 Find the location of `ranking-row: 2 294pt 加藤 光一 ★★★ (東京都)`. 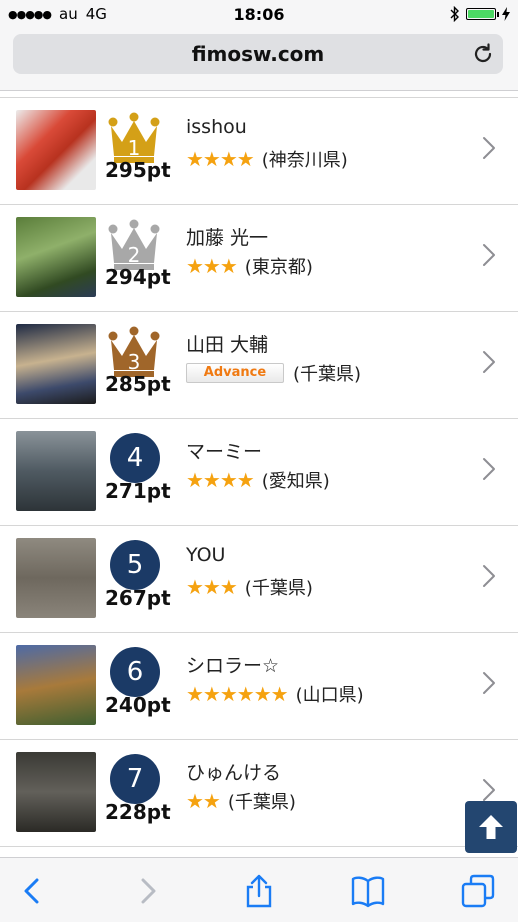

ranking-row: 2 294pt 加藤 光一 ★★★ (東京都) is located at coordinates (259, 258).